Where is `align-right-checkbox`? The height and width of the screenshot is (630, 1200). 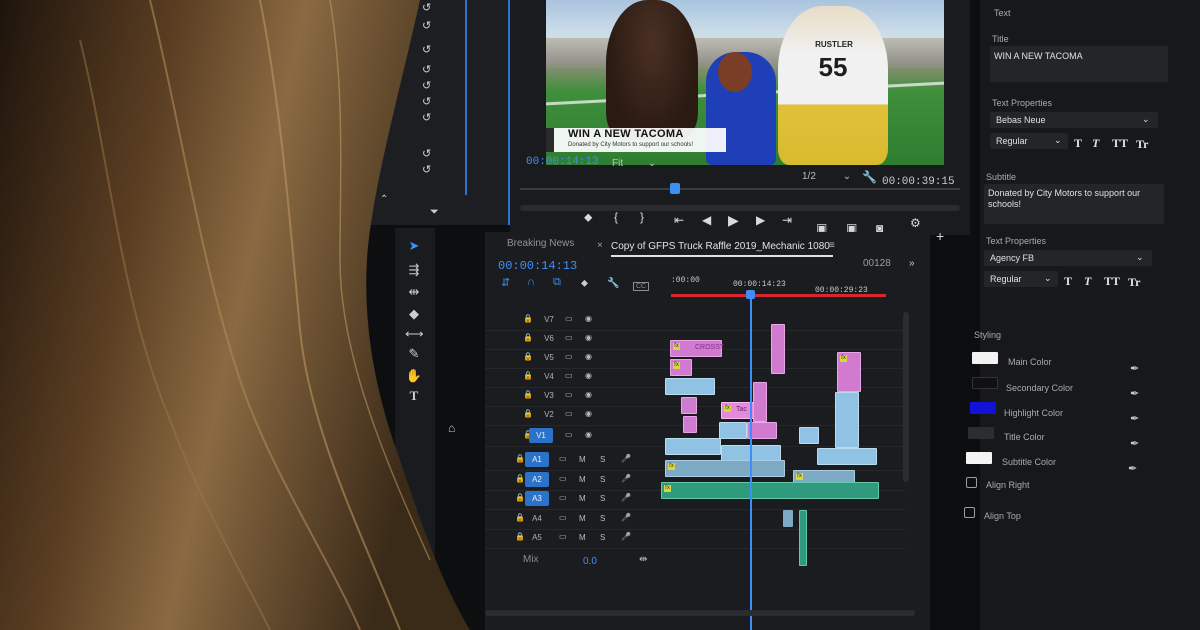 align-right-checkbox is located at coordinates (971, 482).